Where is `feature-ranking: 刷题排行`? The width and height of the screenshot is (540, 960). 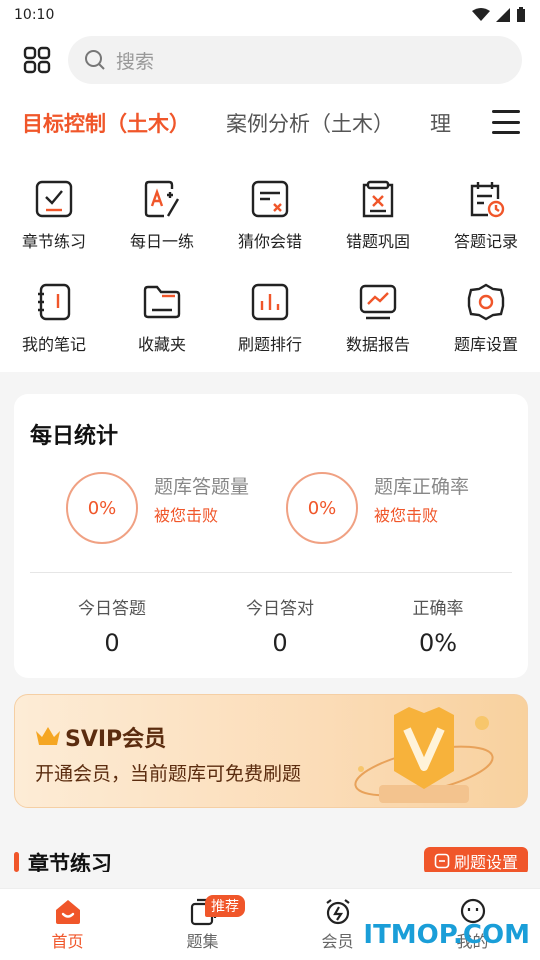
feature-ranking: 刷题排行 is located at coordinates (270, 320).